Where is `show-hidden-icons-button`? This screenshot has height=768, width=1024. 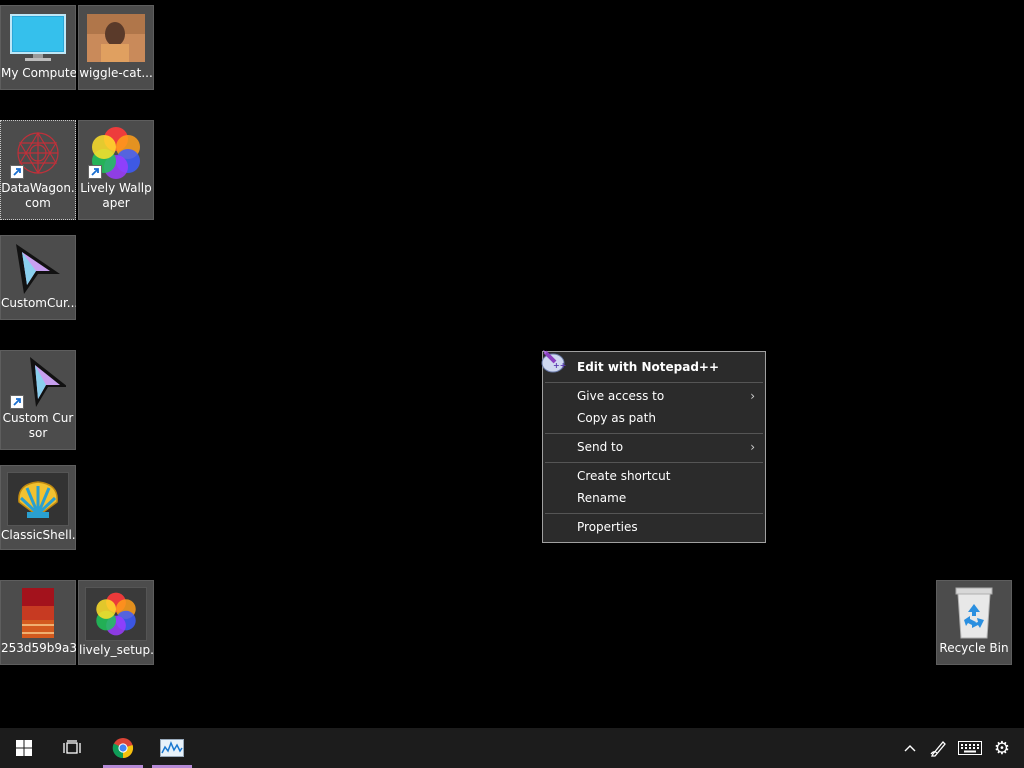 show-hidden-icons-button is located at coordinates (910, 748).